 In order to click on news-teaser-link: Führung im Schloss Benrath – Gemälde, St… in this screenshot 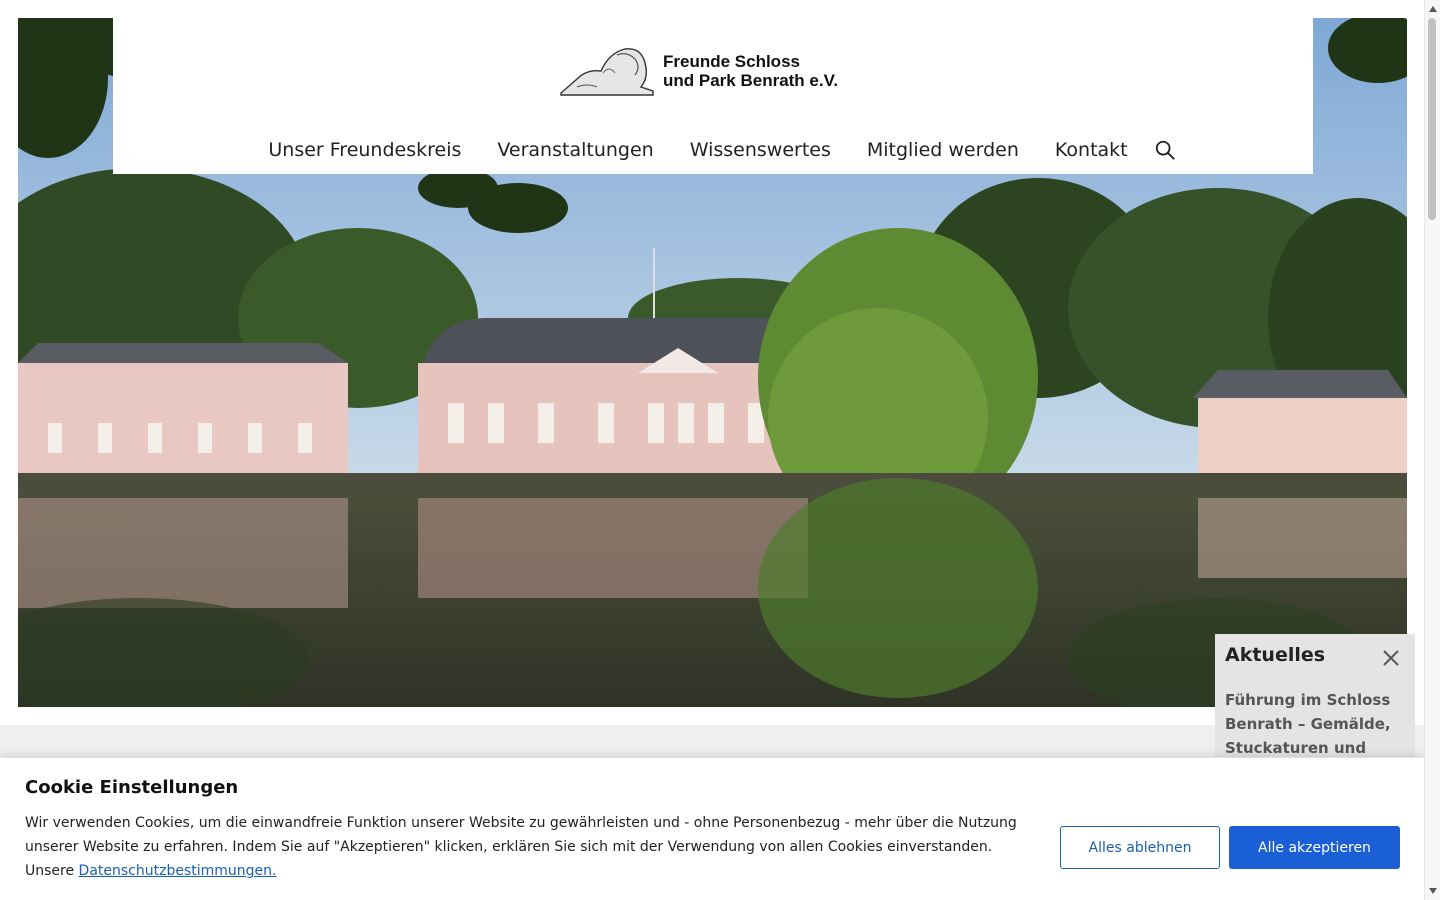, I will do `click(1315, 724)`.